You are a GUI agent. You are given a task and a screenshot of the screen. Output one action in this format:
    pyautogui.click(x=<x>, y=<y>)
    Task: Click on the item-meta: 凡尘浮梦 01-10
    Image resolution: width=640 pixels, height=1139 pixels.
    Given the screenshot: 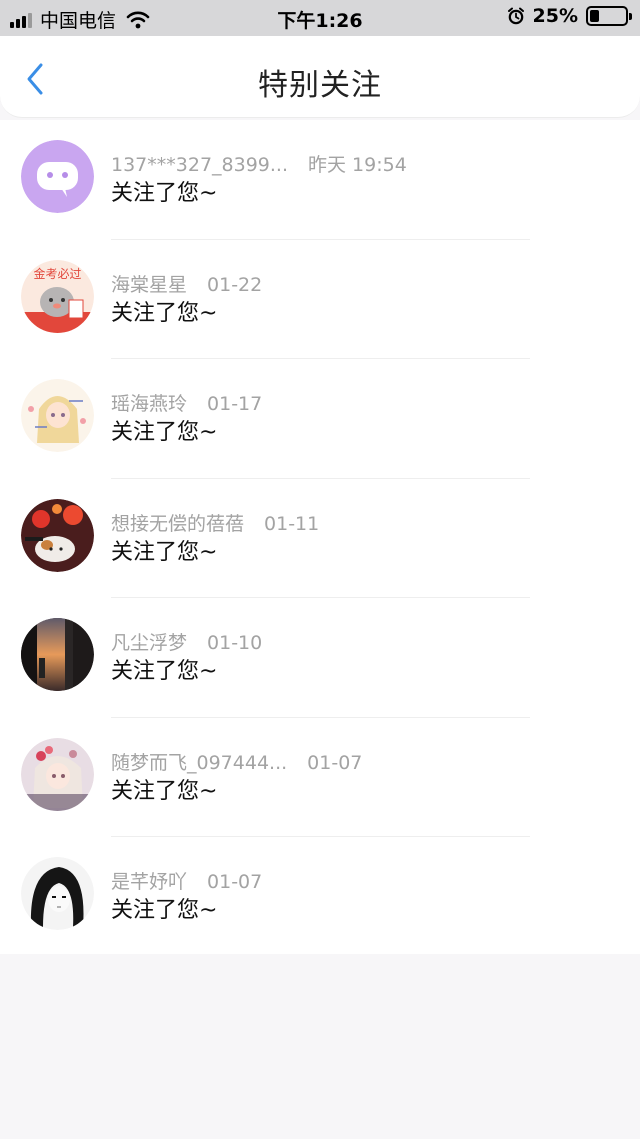 What is the action you would take?
    pyautogui.click(x=186, y=641)
    